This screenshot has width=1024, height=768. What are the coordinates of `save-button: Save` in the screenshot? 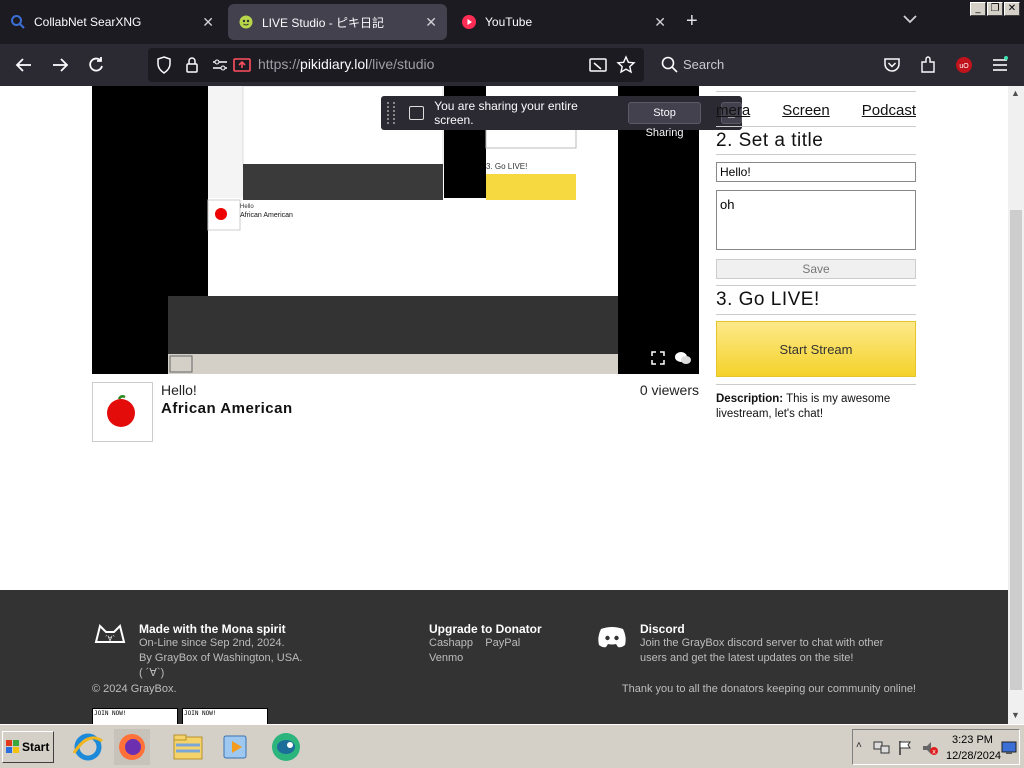 It's located at (816, 269).